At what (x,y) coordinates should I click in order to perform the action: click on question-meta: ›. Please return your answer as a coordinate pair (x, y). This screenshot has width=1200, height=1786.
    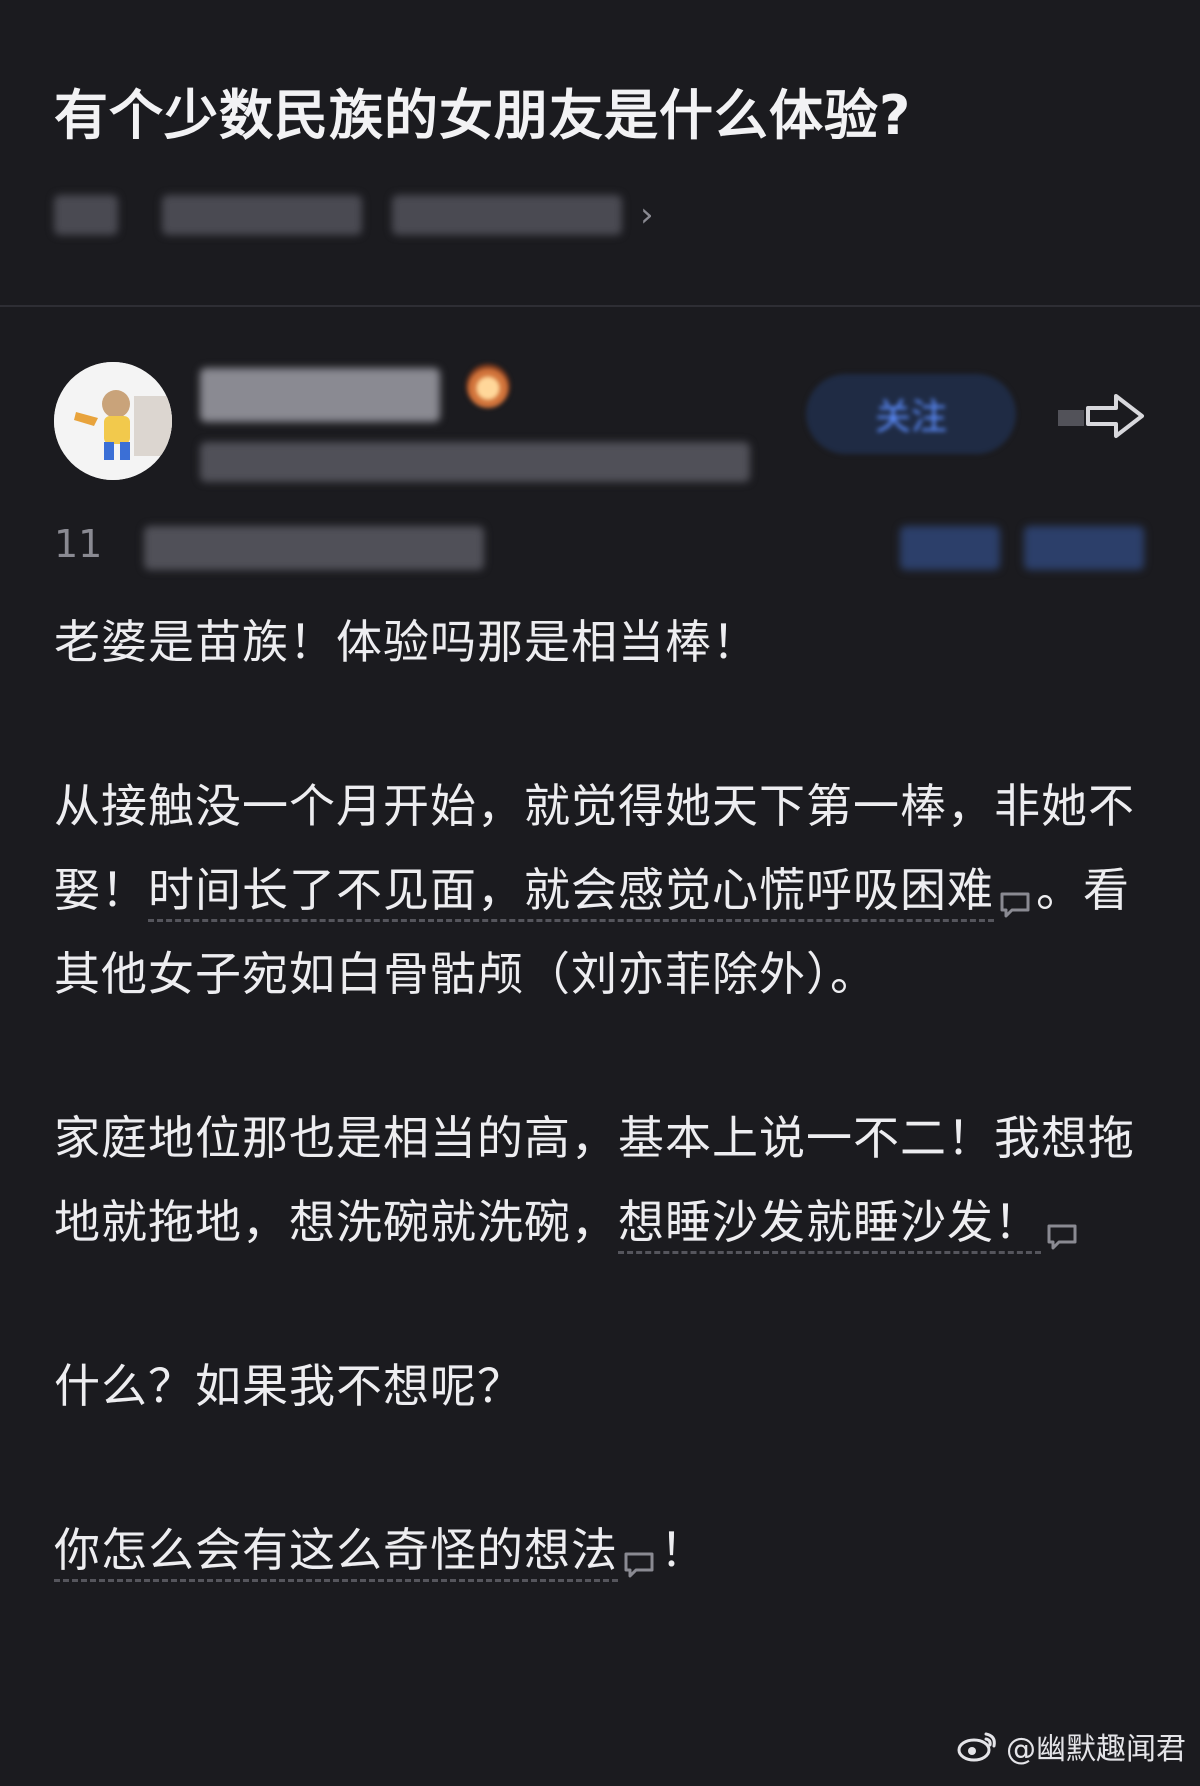
    Looking at the image, I should click on (600, 215).